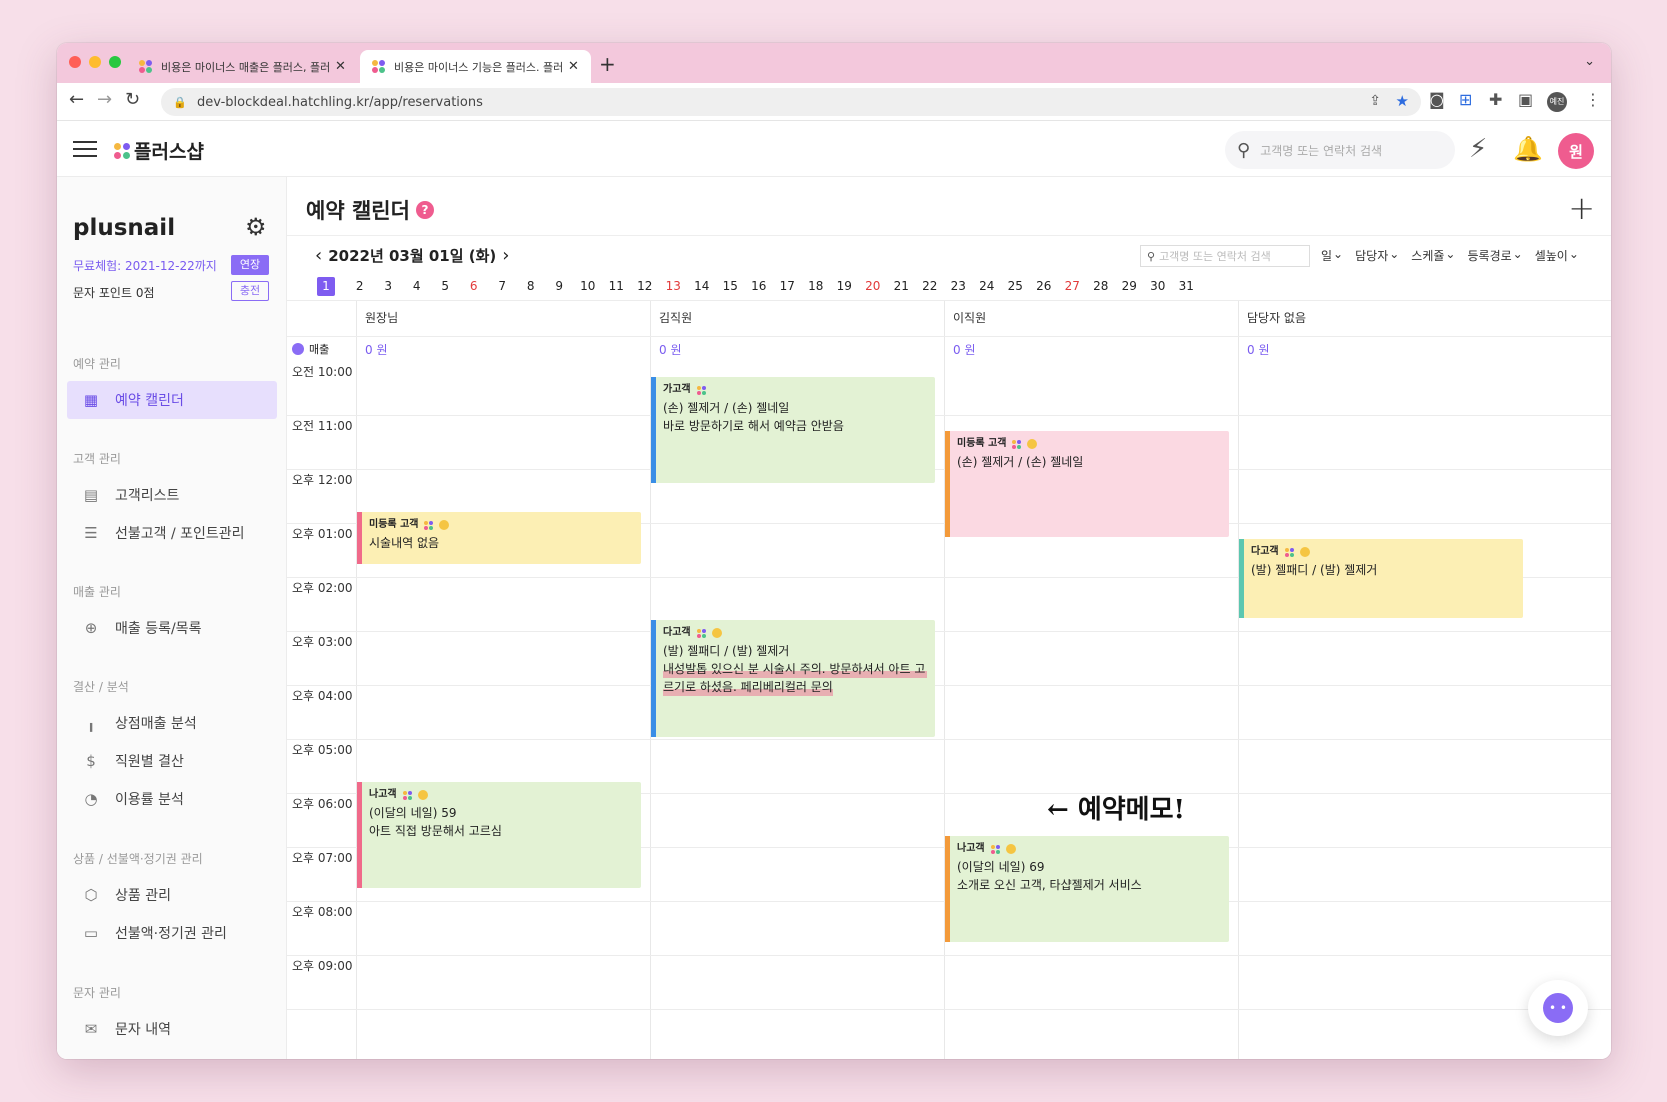 This screenshot has height=1102, width=1667. I want to click on day-23: 23, so click(958, 286).